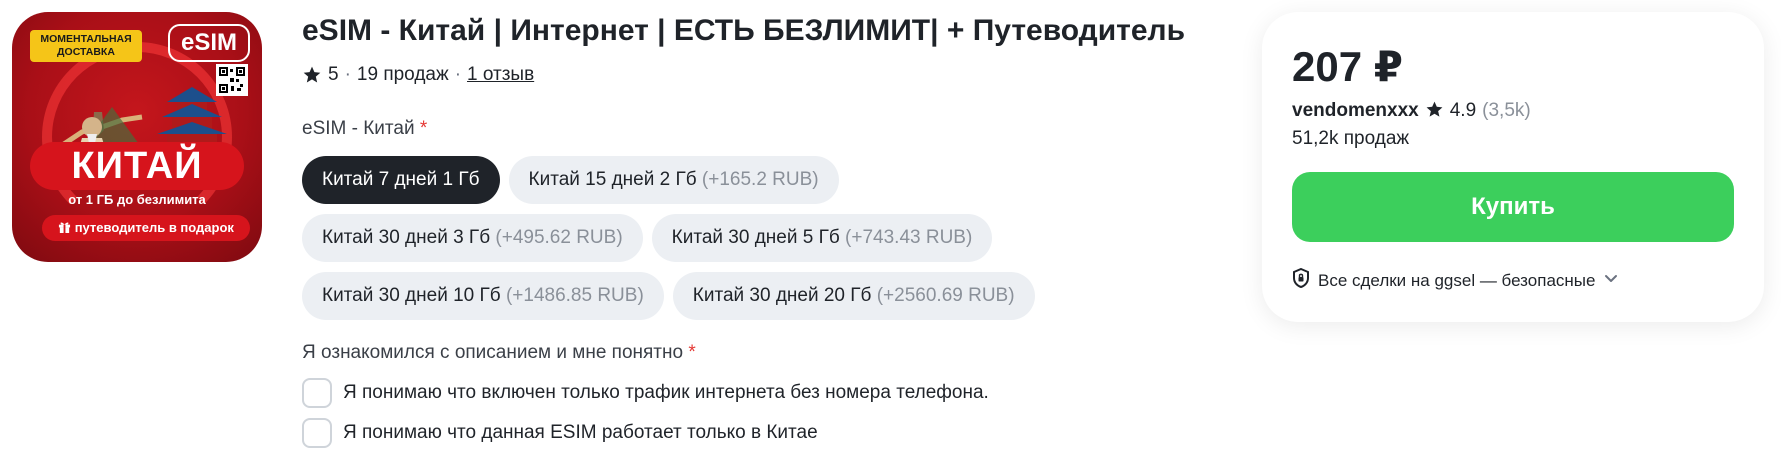 This screenshot has width=1781, height=467. Describe the element at coordinates (559, 237) in the screenshot. I see `option-extra-price: (+495.62 RUB)` at that location.